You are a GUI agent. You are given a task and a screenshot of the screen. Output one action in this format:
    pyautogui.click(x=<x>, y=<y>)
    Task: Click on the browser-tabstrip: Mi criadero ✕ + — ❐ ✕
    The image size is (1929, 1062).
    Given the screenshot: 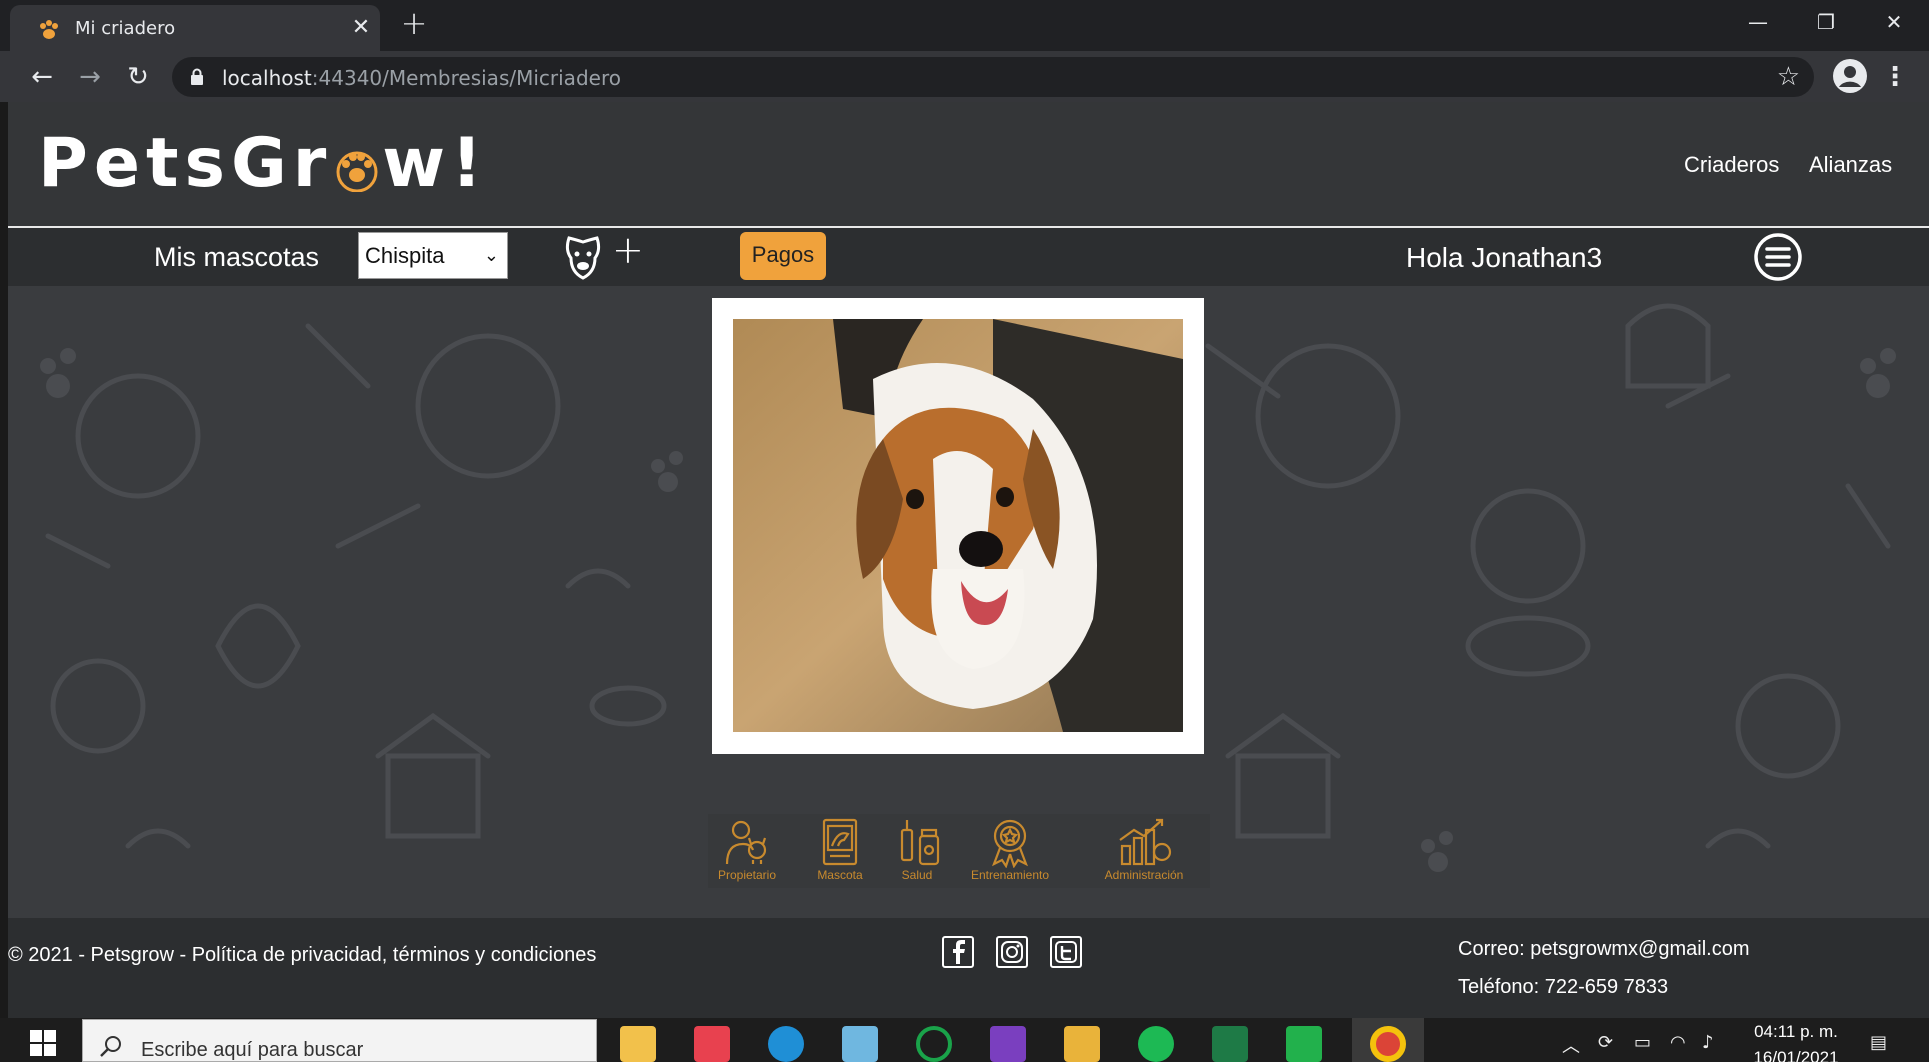 What is the action you would take?
    pyautogui.click(x=964, y=25)
    